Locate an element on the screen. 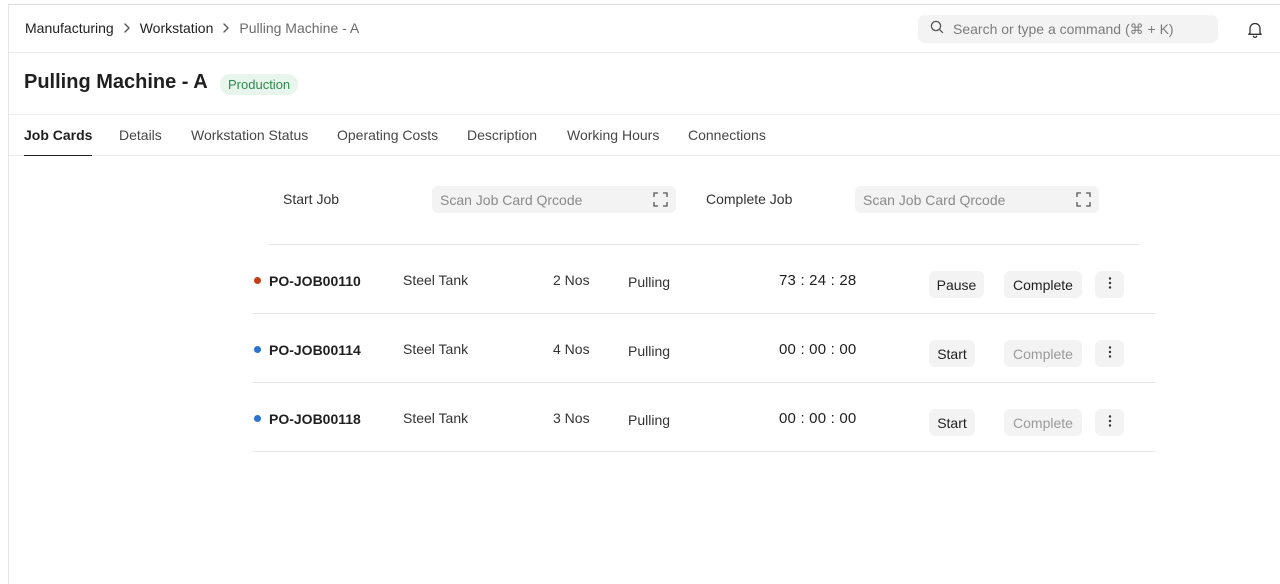 This screenshot has height=584, width=1280. complete-job-label: Complete Job is located at coordinates (749, 199).